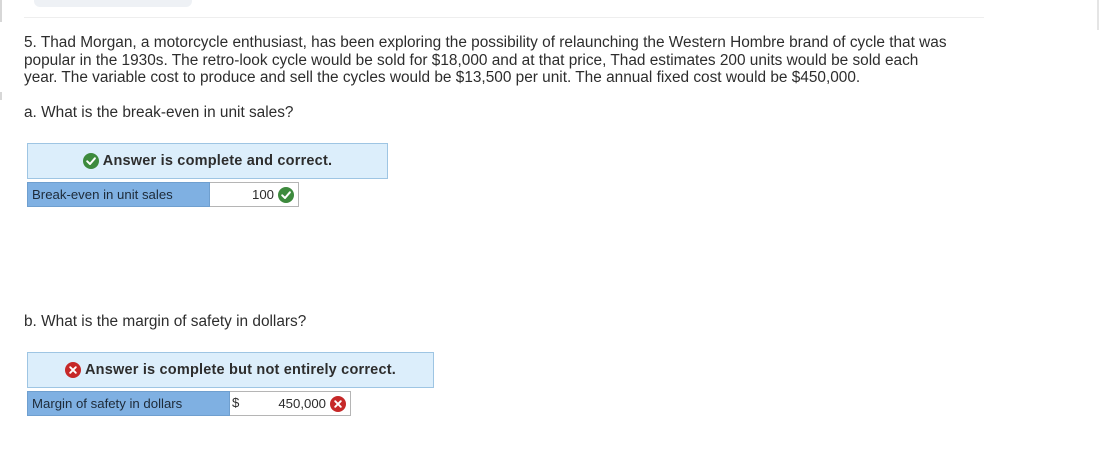 This screenshot has width=1099, height=465. Describe the element at coordinates (217, 161) in the screenshot. I see `part-a-banner-text: Answer is complete and correct.` at that location.